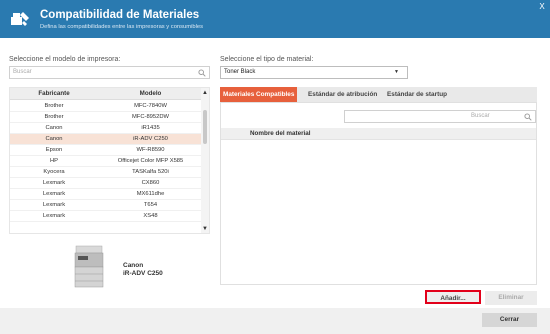 The height and width of the screenshot is (334, 550). Describe the element at coordinates (150, 139) in the screenshot. I see `cell-model: iR-ADV C250` at that location.